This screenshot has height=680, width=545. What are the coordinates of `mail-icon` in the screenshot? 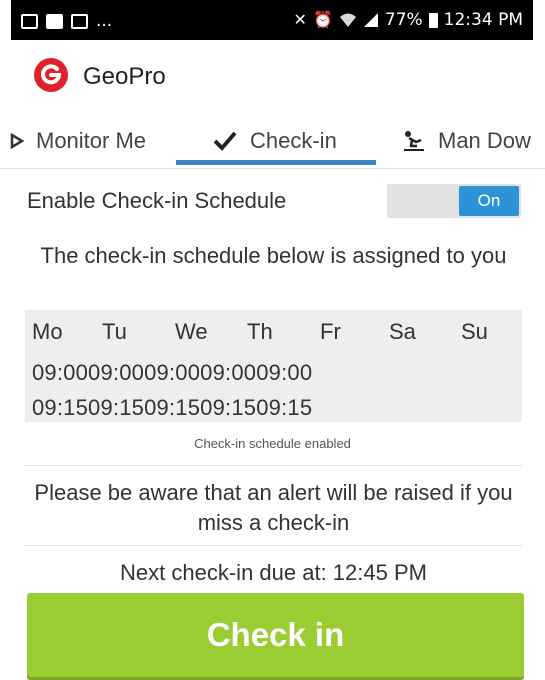 It's located at (79, 21).